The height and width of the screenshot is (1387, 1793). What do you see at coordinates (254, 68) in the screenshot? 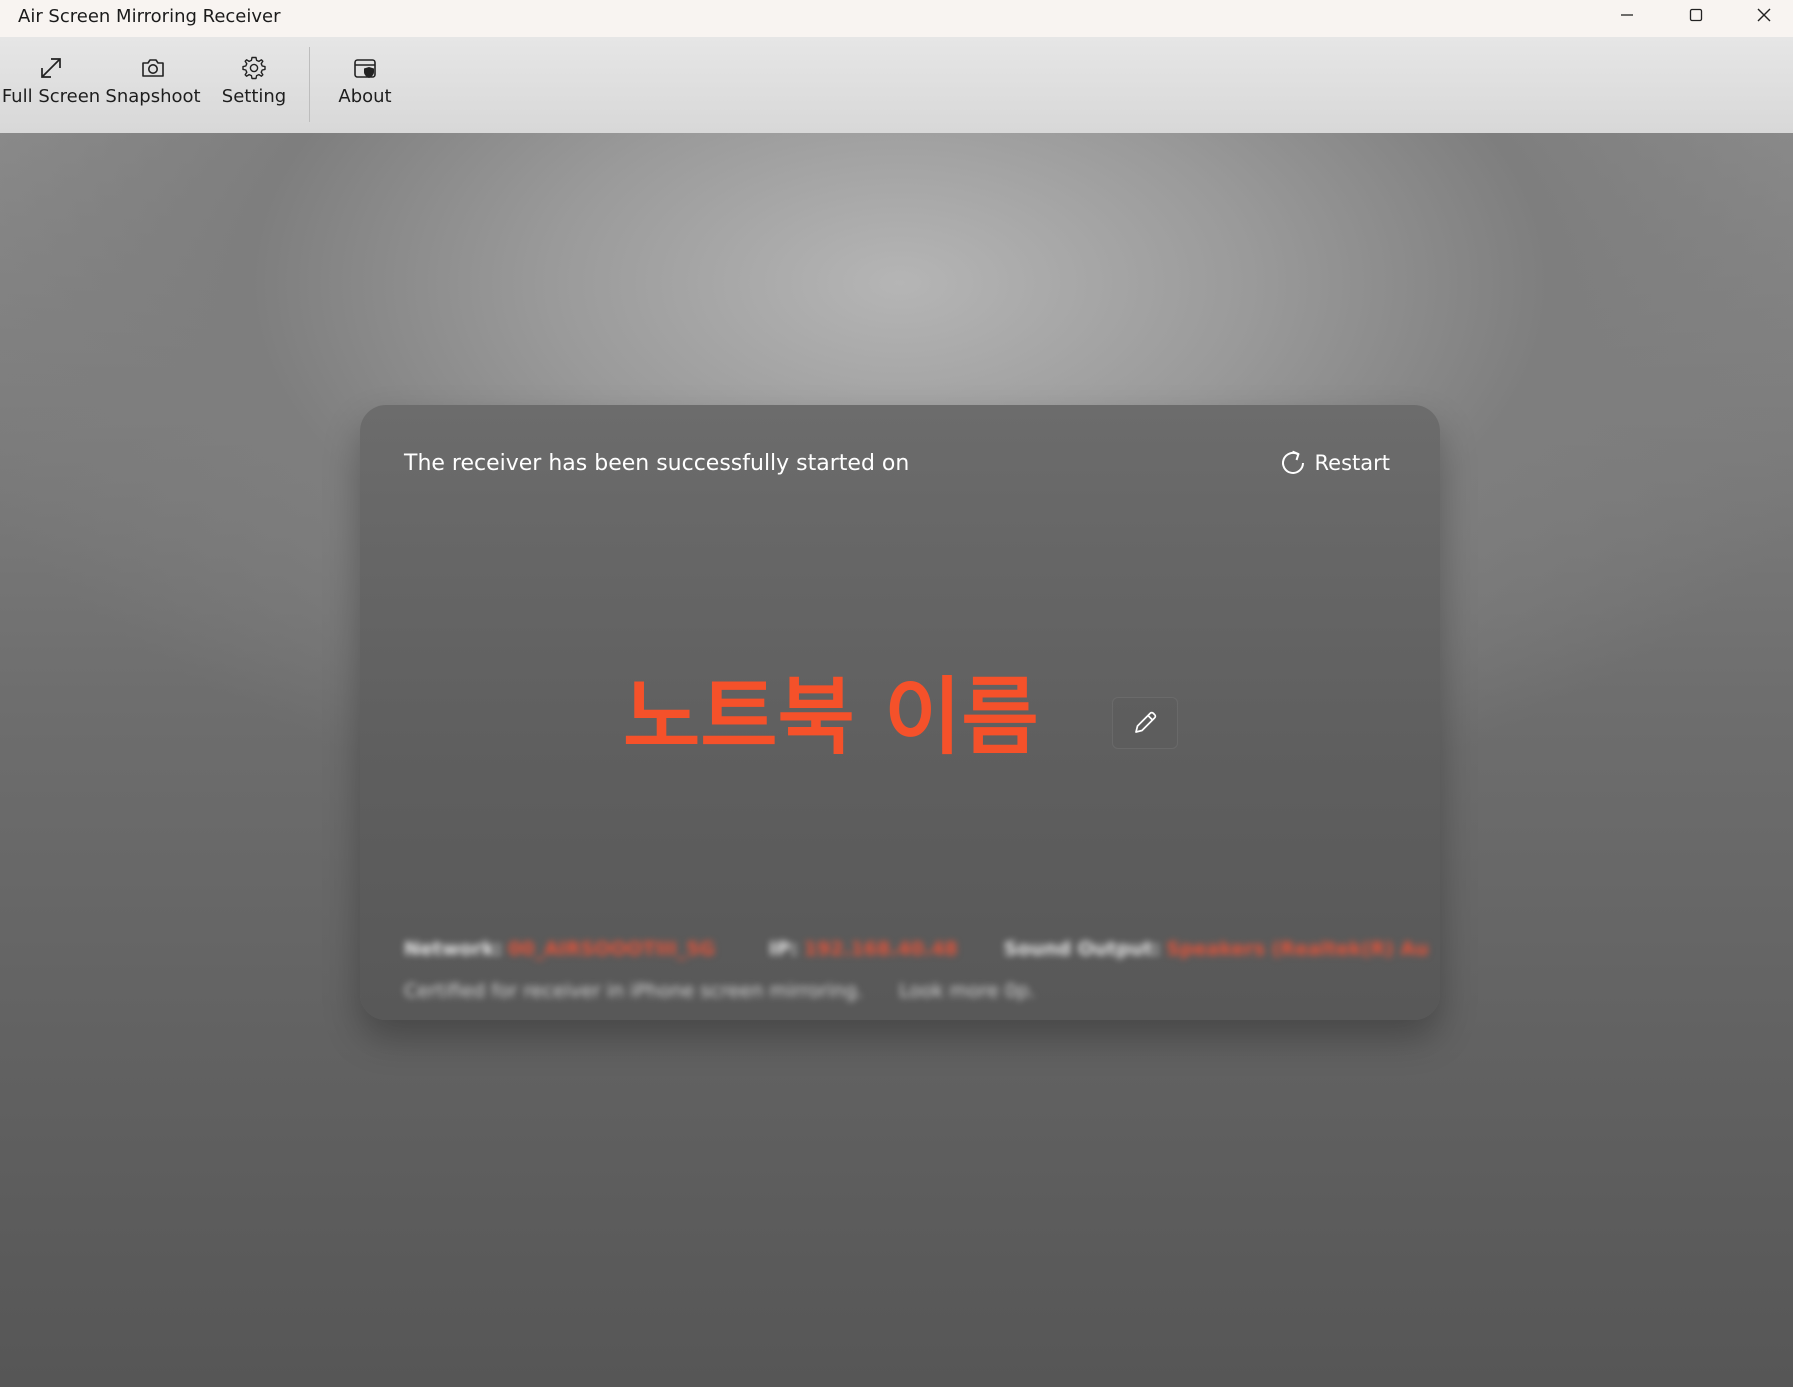
I see `gear-icon` at bounding box center [254, 68].